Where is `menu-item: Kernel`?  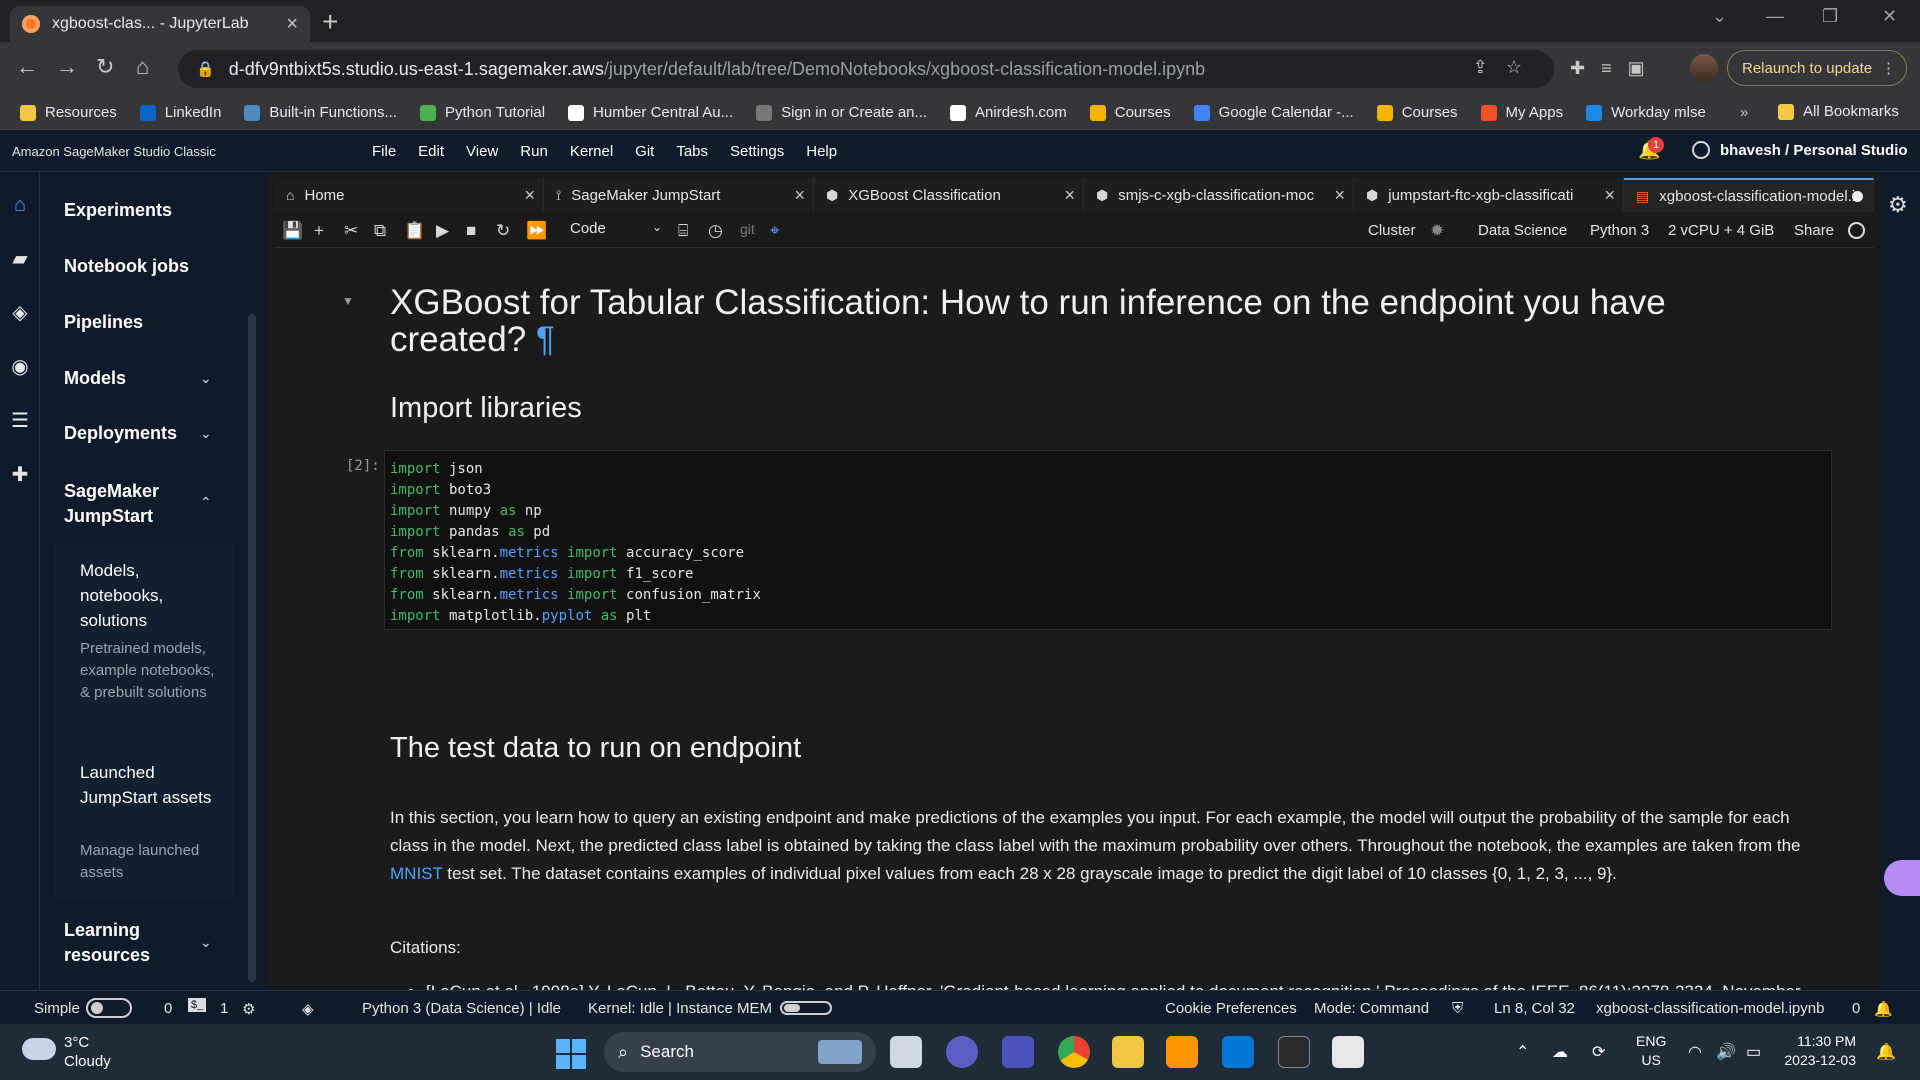 menu-item: Kernel is located at coordinates (591, 151).